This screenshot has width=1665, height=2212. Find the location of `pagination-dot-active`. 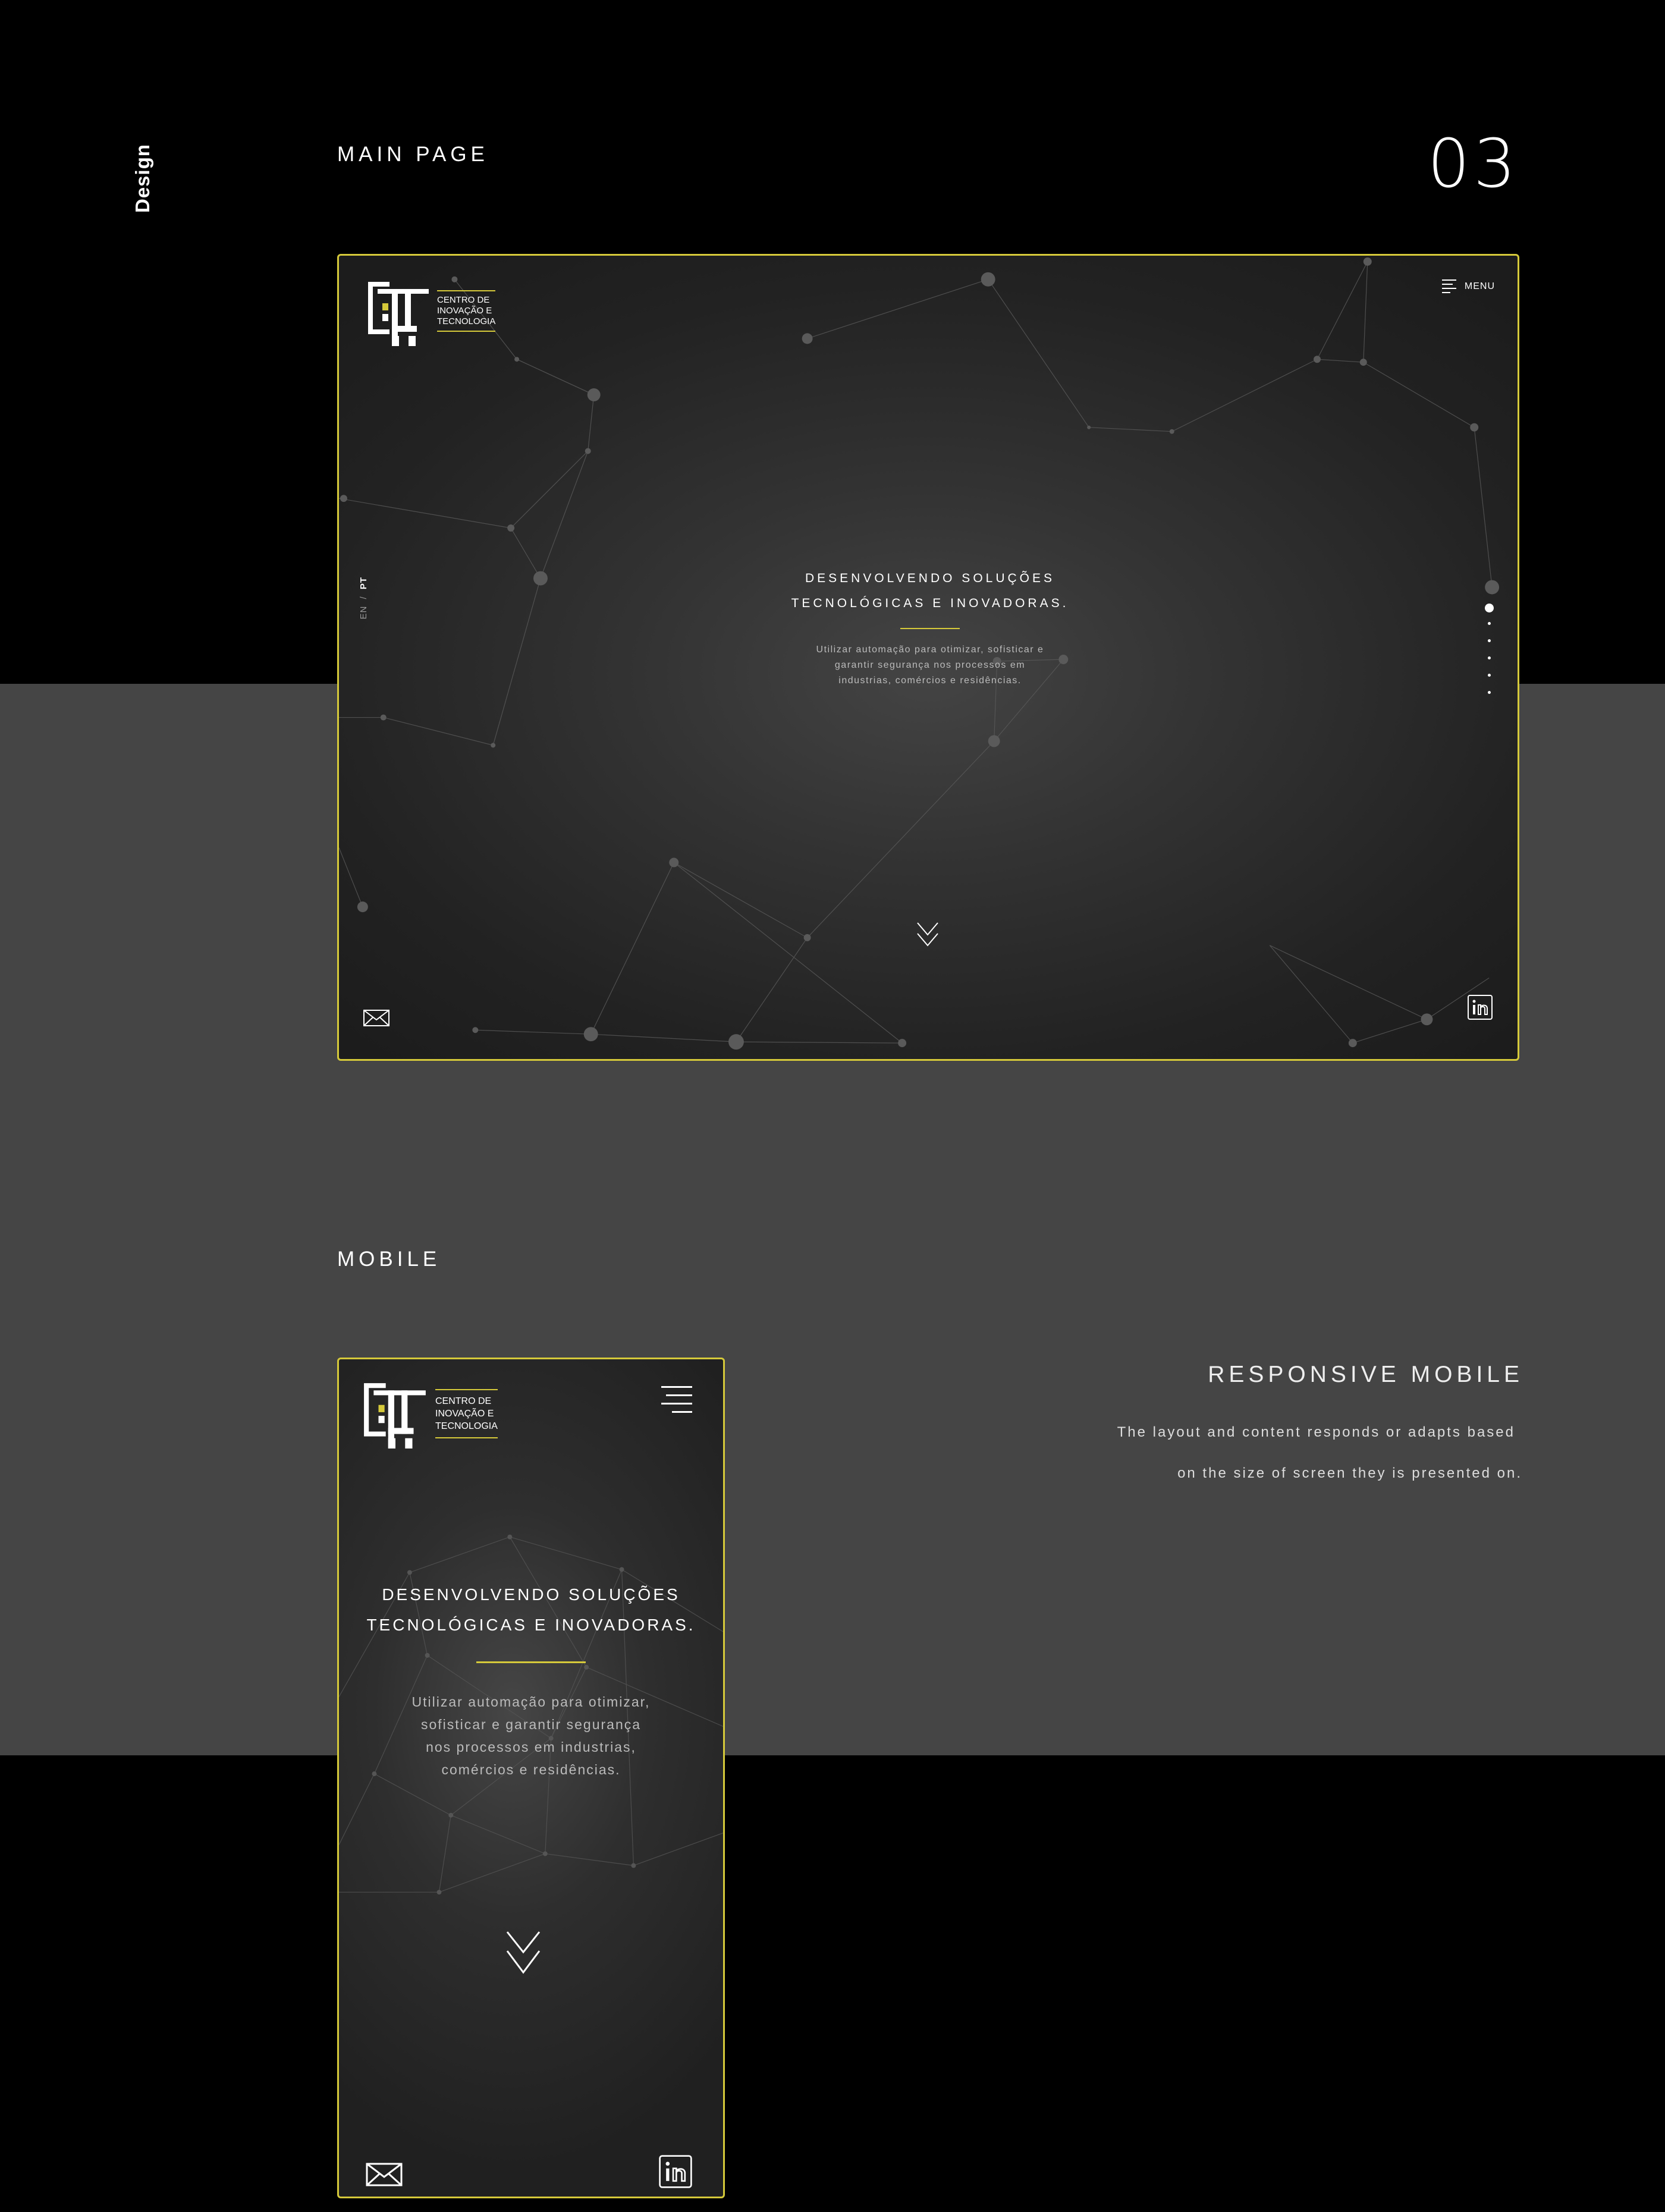

pagination-dot-active is located at coordinates (1489, 608).